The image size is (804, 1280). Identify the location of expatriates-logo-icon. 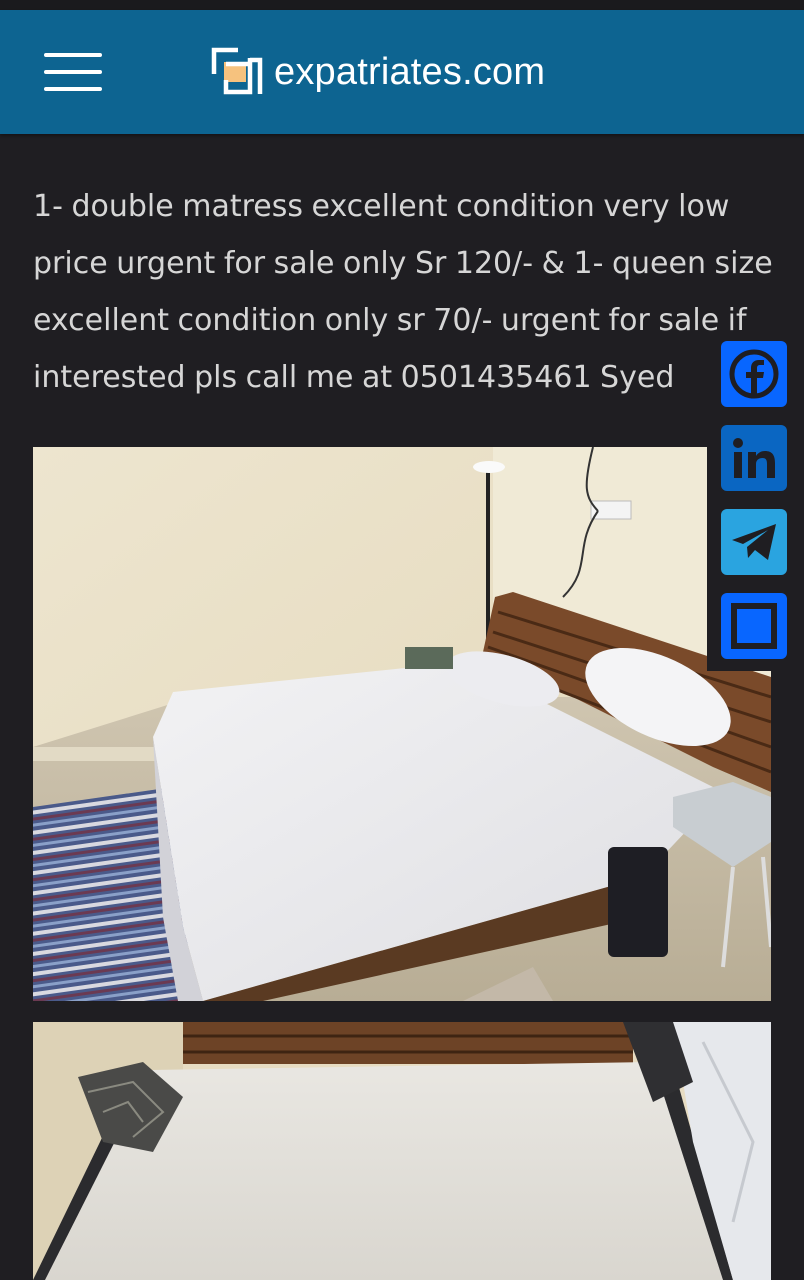
(237, 71).